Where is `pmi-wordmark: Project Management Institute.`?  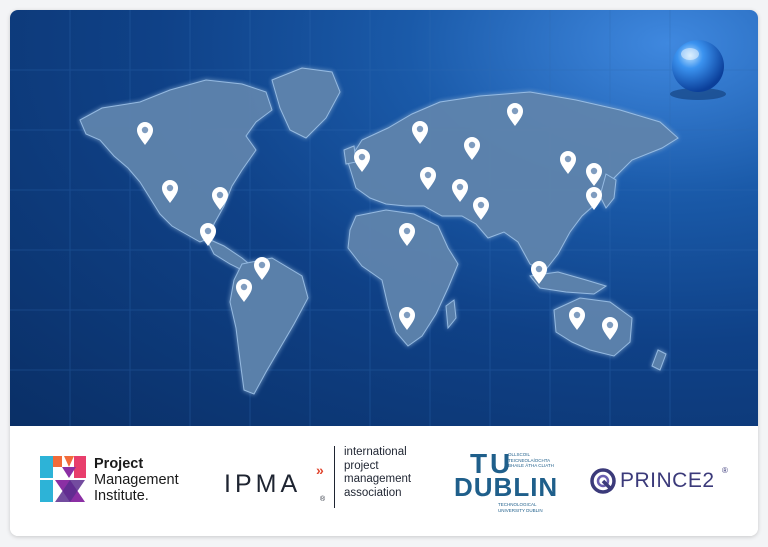
pmi-wordmark: Project Management Institute. is located at coordinates (159, 480).